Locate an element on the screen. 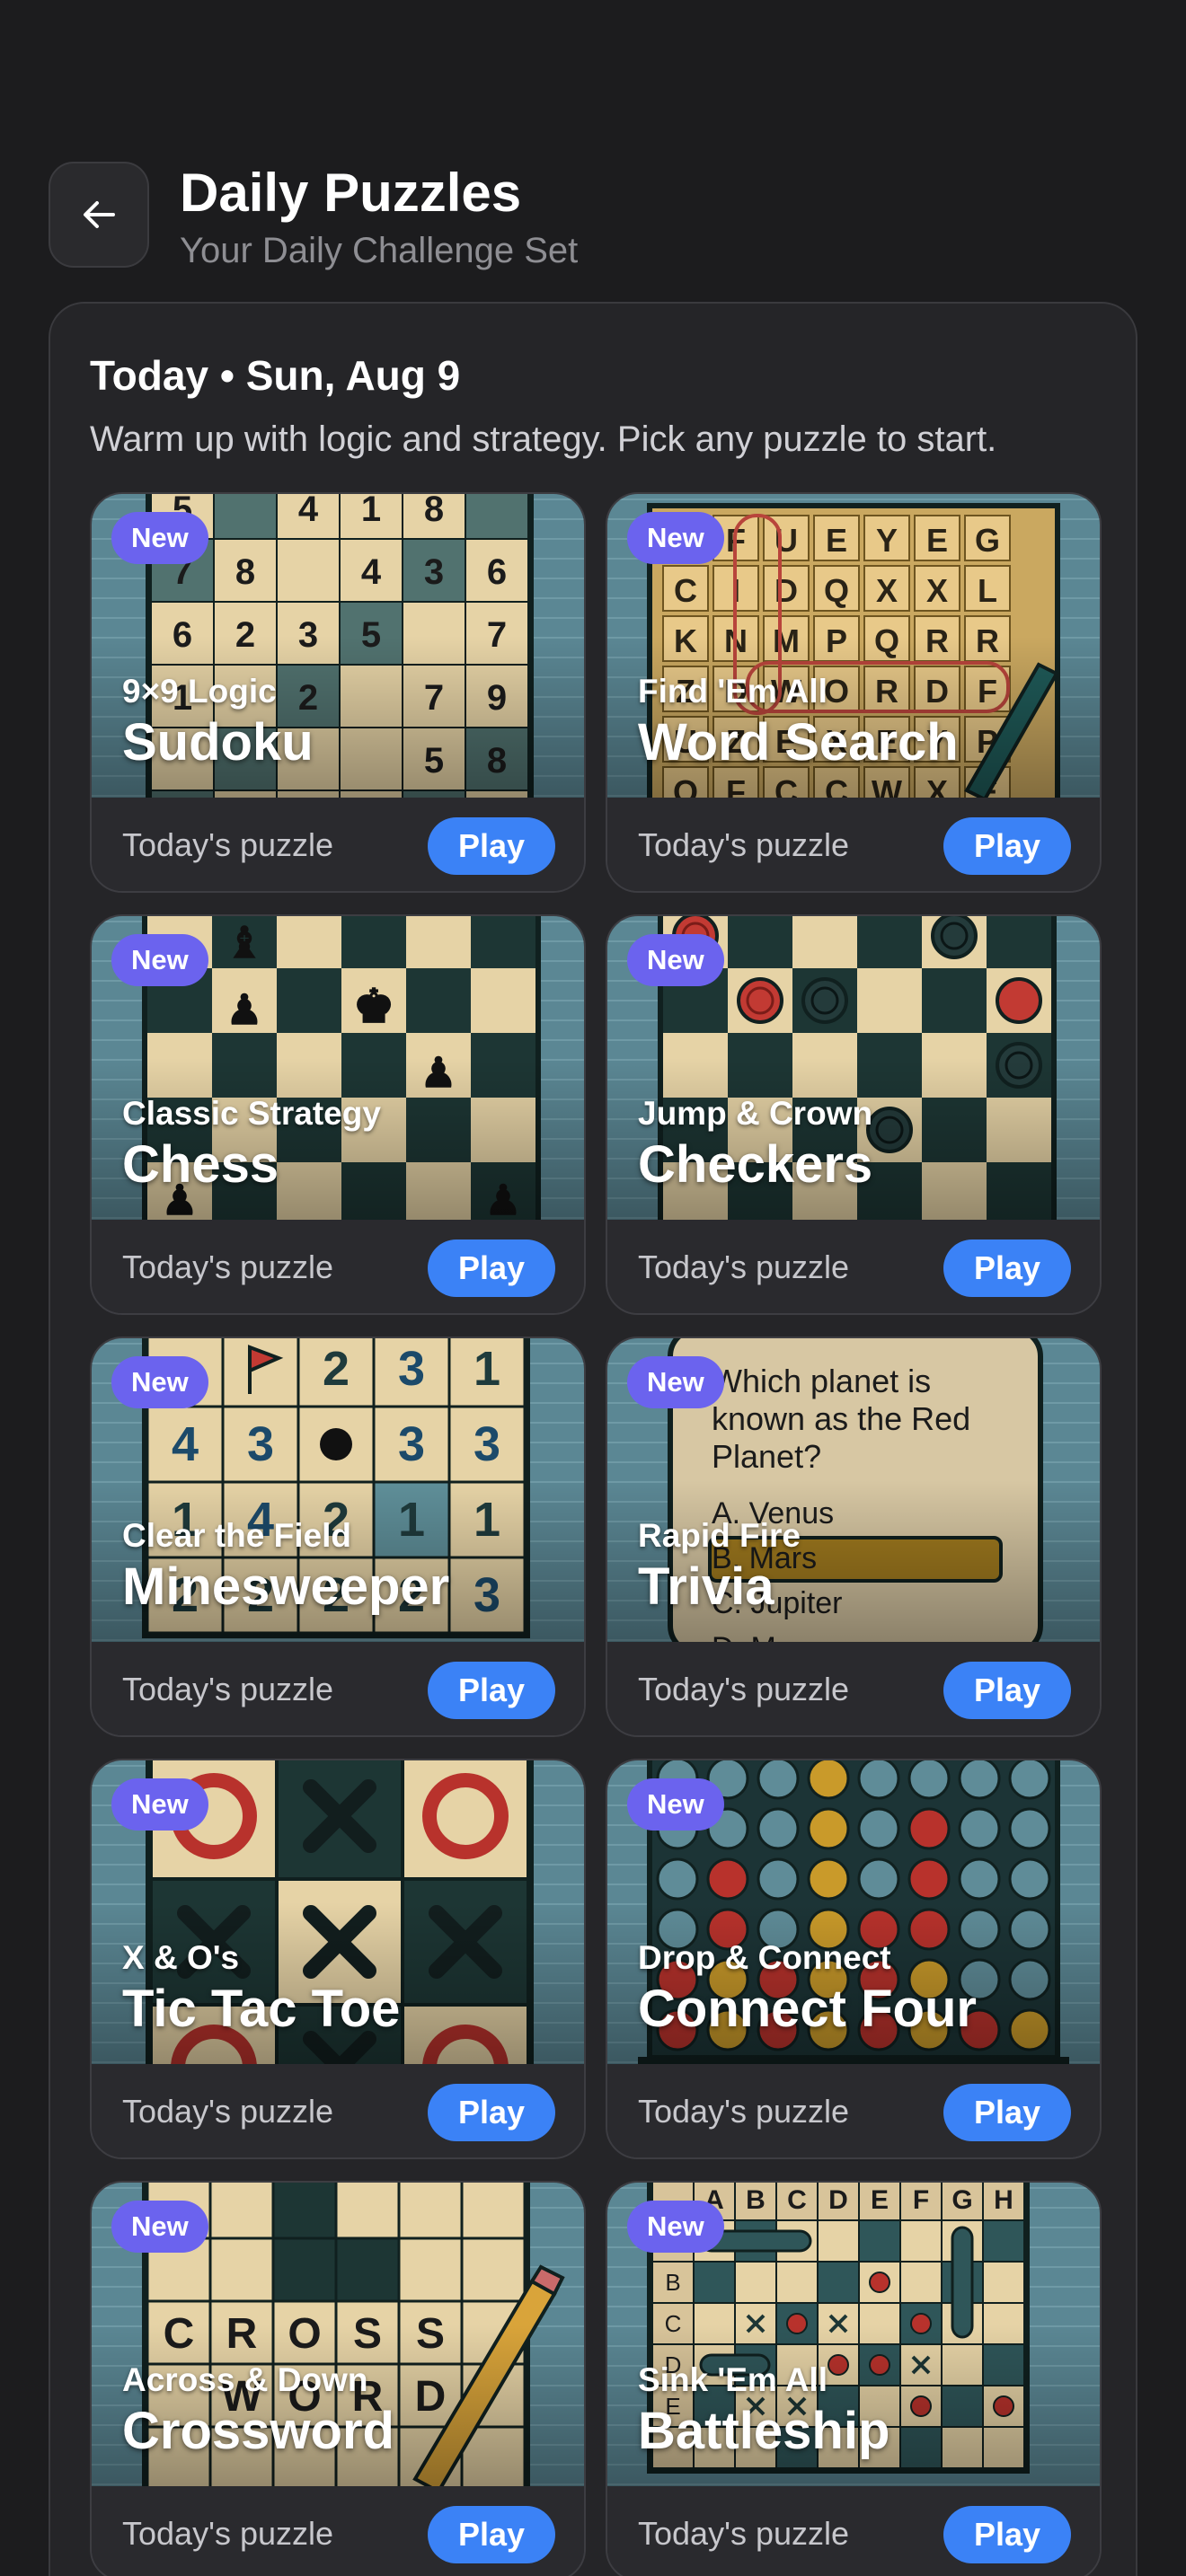  puzzle-name: Trivia is located at coordinates (706, 1586).